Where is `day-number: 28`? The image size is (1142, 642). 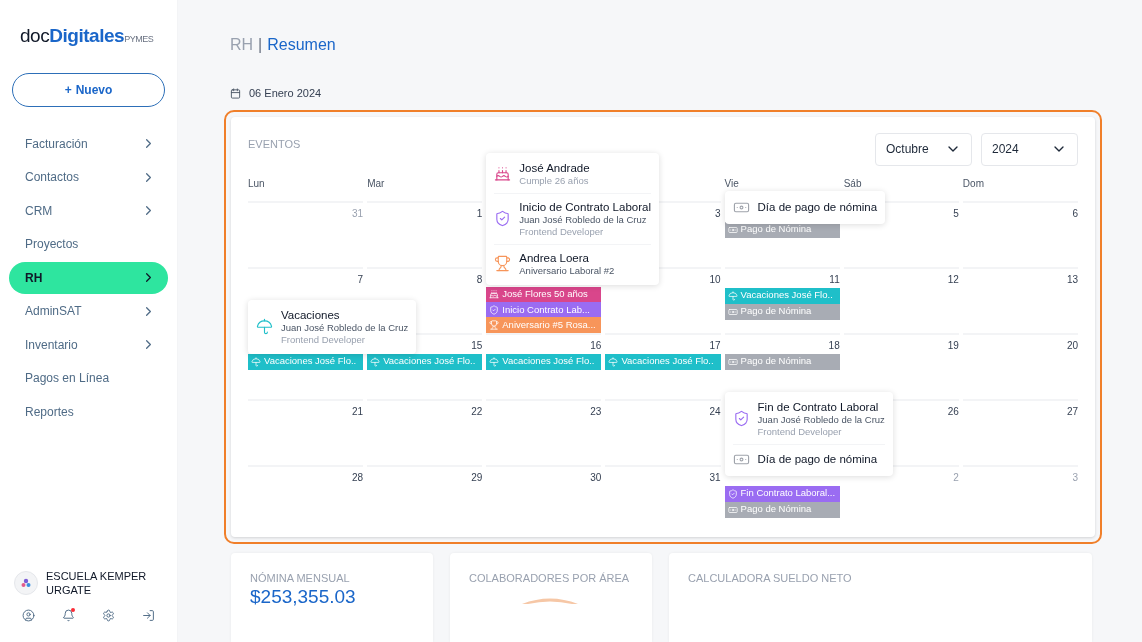 day-number: 28 is located at coordinates (358, 477).